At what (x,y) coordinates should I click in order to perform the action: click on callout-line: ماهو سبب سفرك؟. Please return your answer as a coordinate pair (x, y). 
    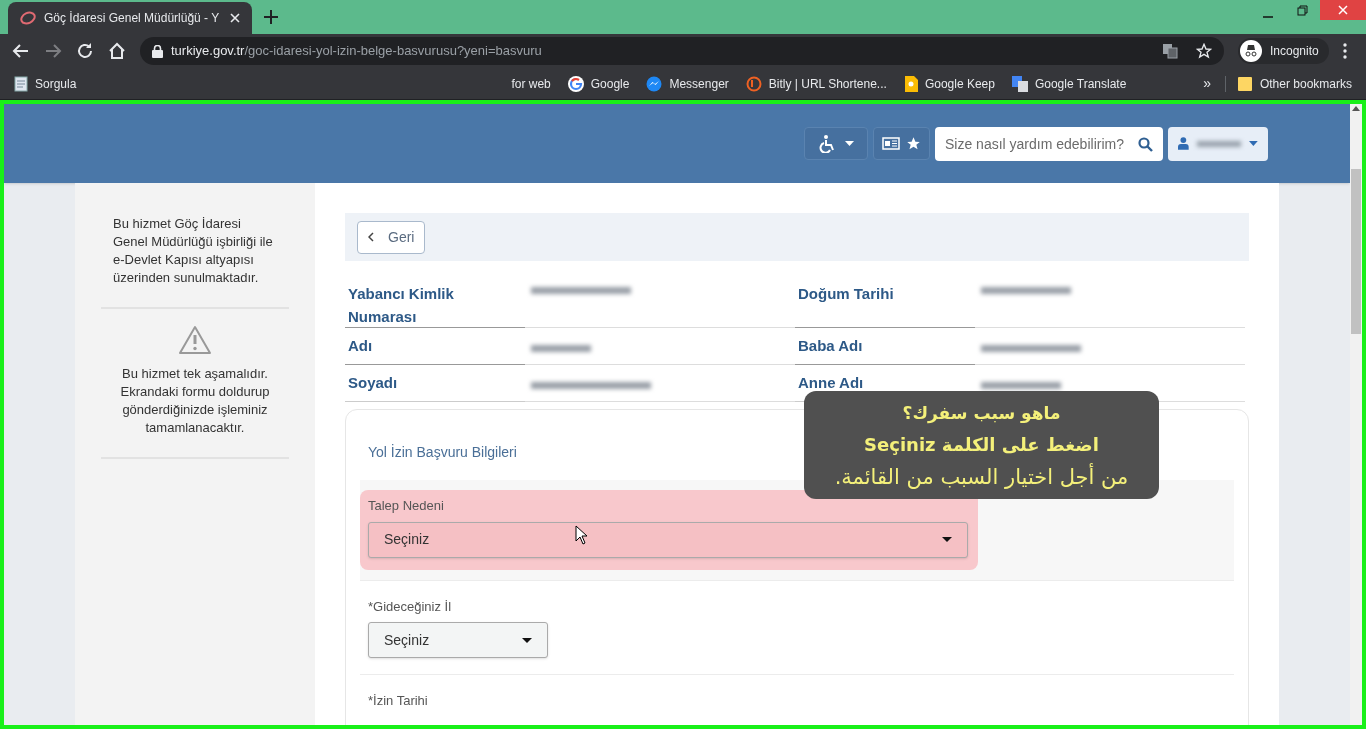
    Looking at the image, I should click on (981, 414).